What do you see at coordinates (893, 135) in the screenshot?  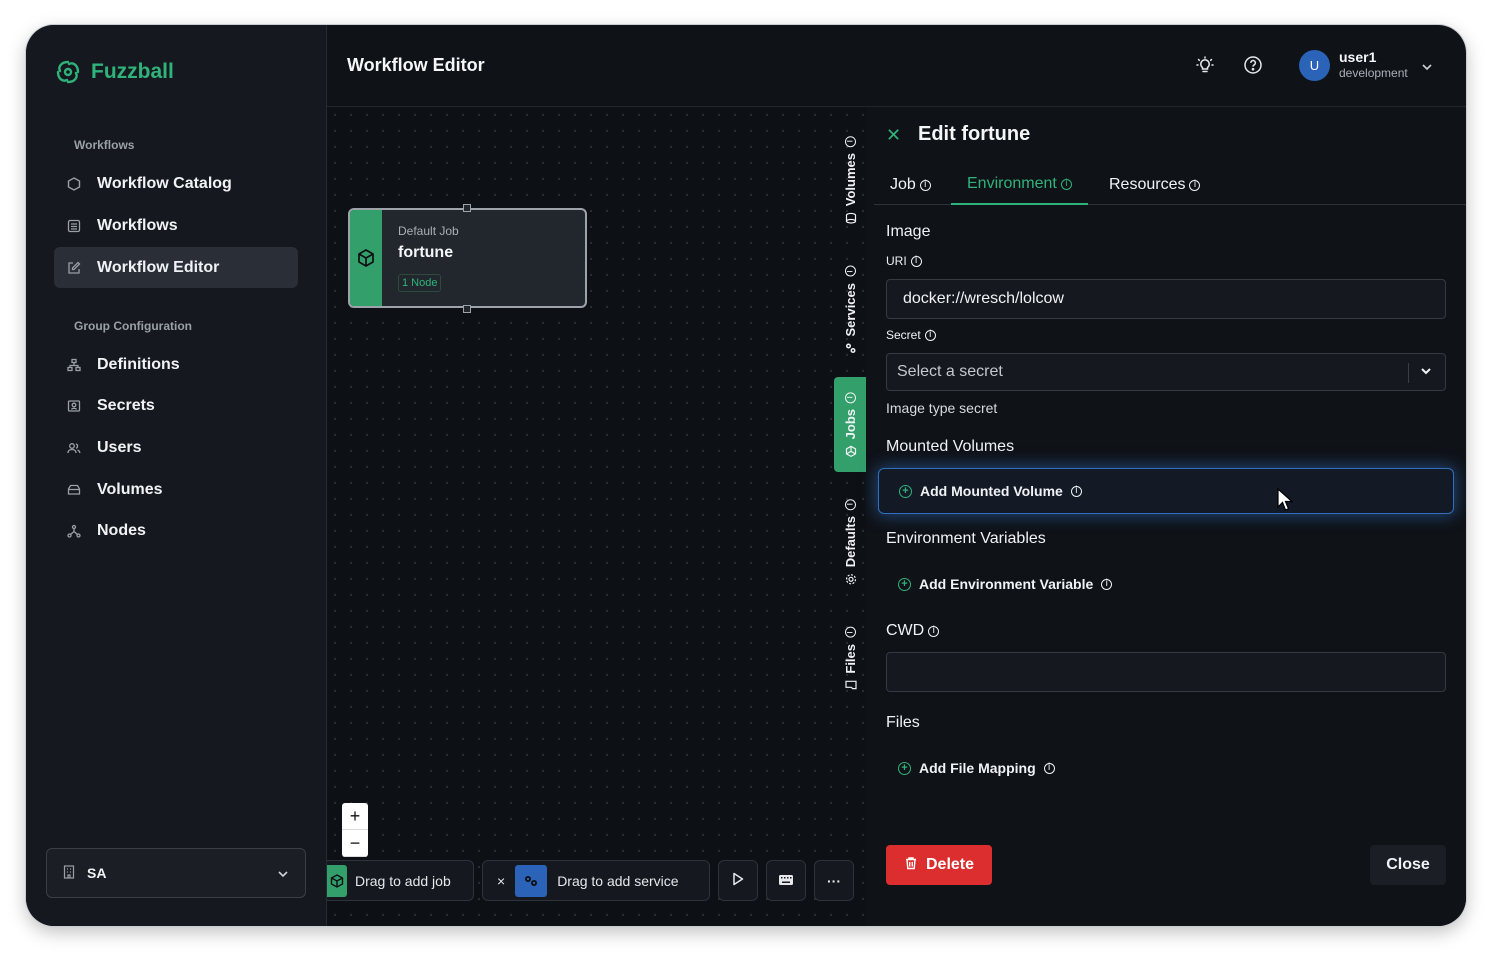 I see `close-icon: ✕` at bounding box center [893, 135].